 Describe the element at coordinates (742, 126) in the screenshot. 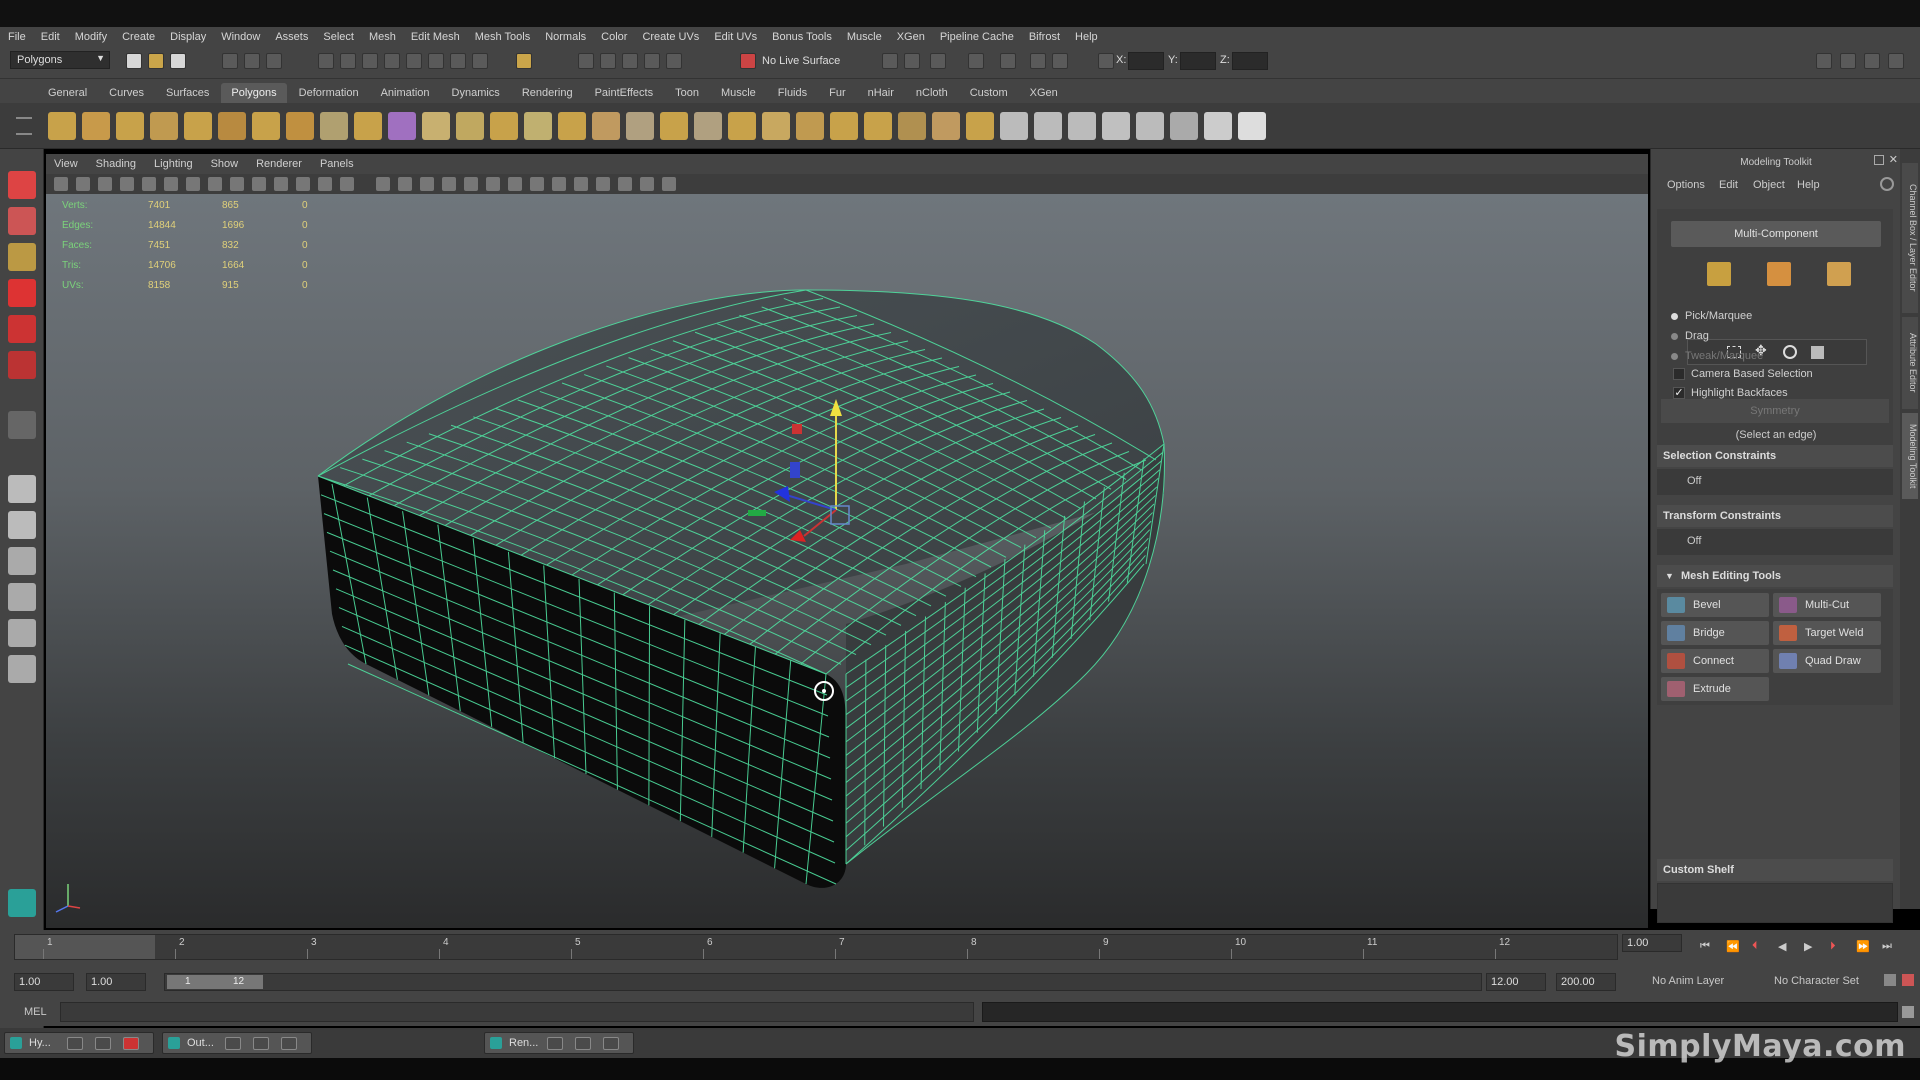

I see `sculpt-geometry-icon` at that location.